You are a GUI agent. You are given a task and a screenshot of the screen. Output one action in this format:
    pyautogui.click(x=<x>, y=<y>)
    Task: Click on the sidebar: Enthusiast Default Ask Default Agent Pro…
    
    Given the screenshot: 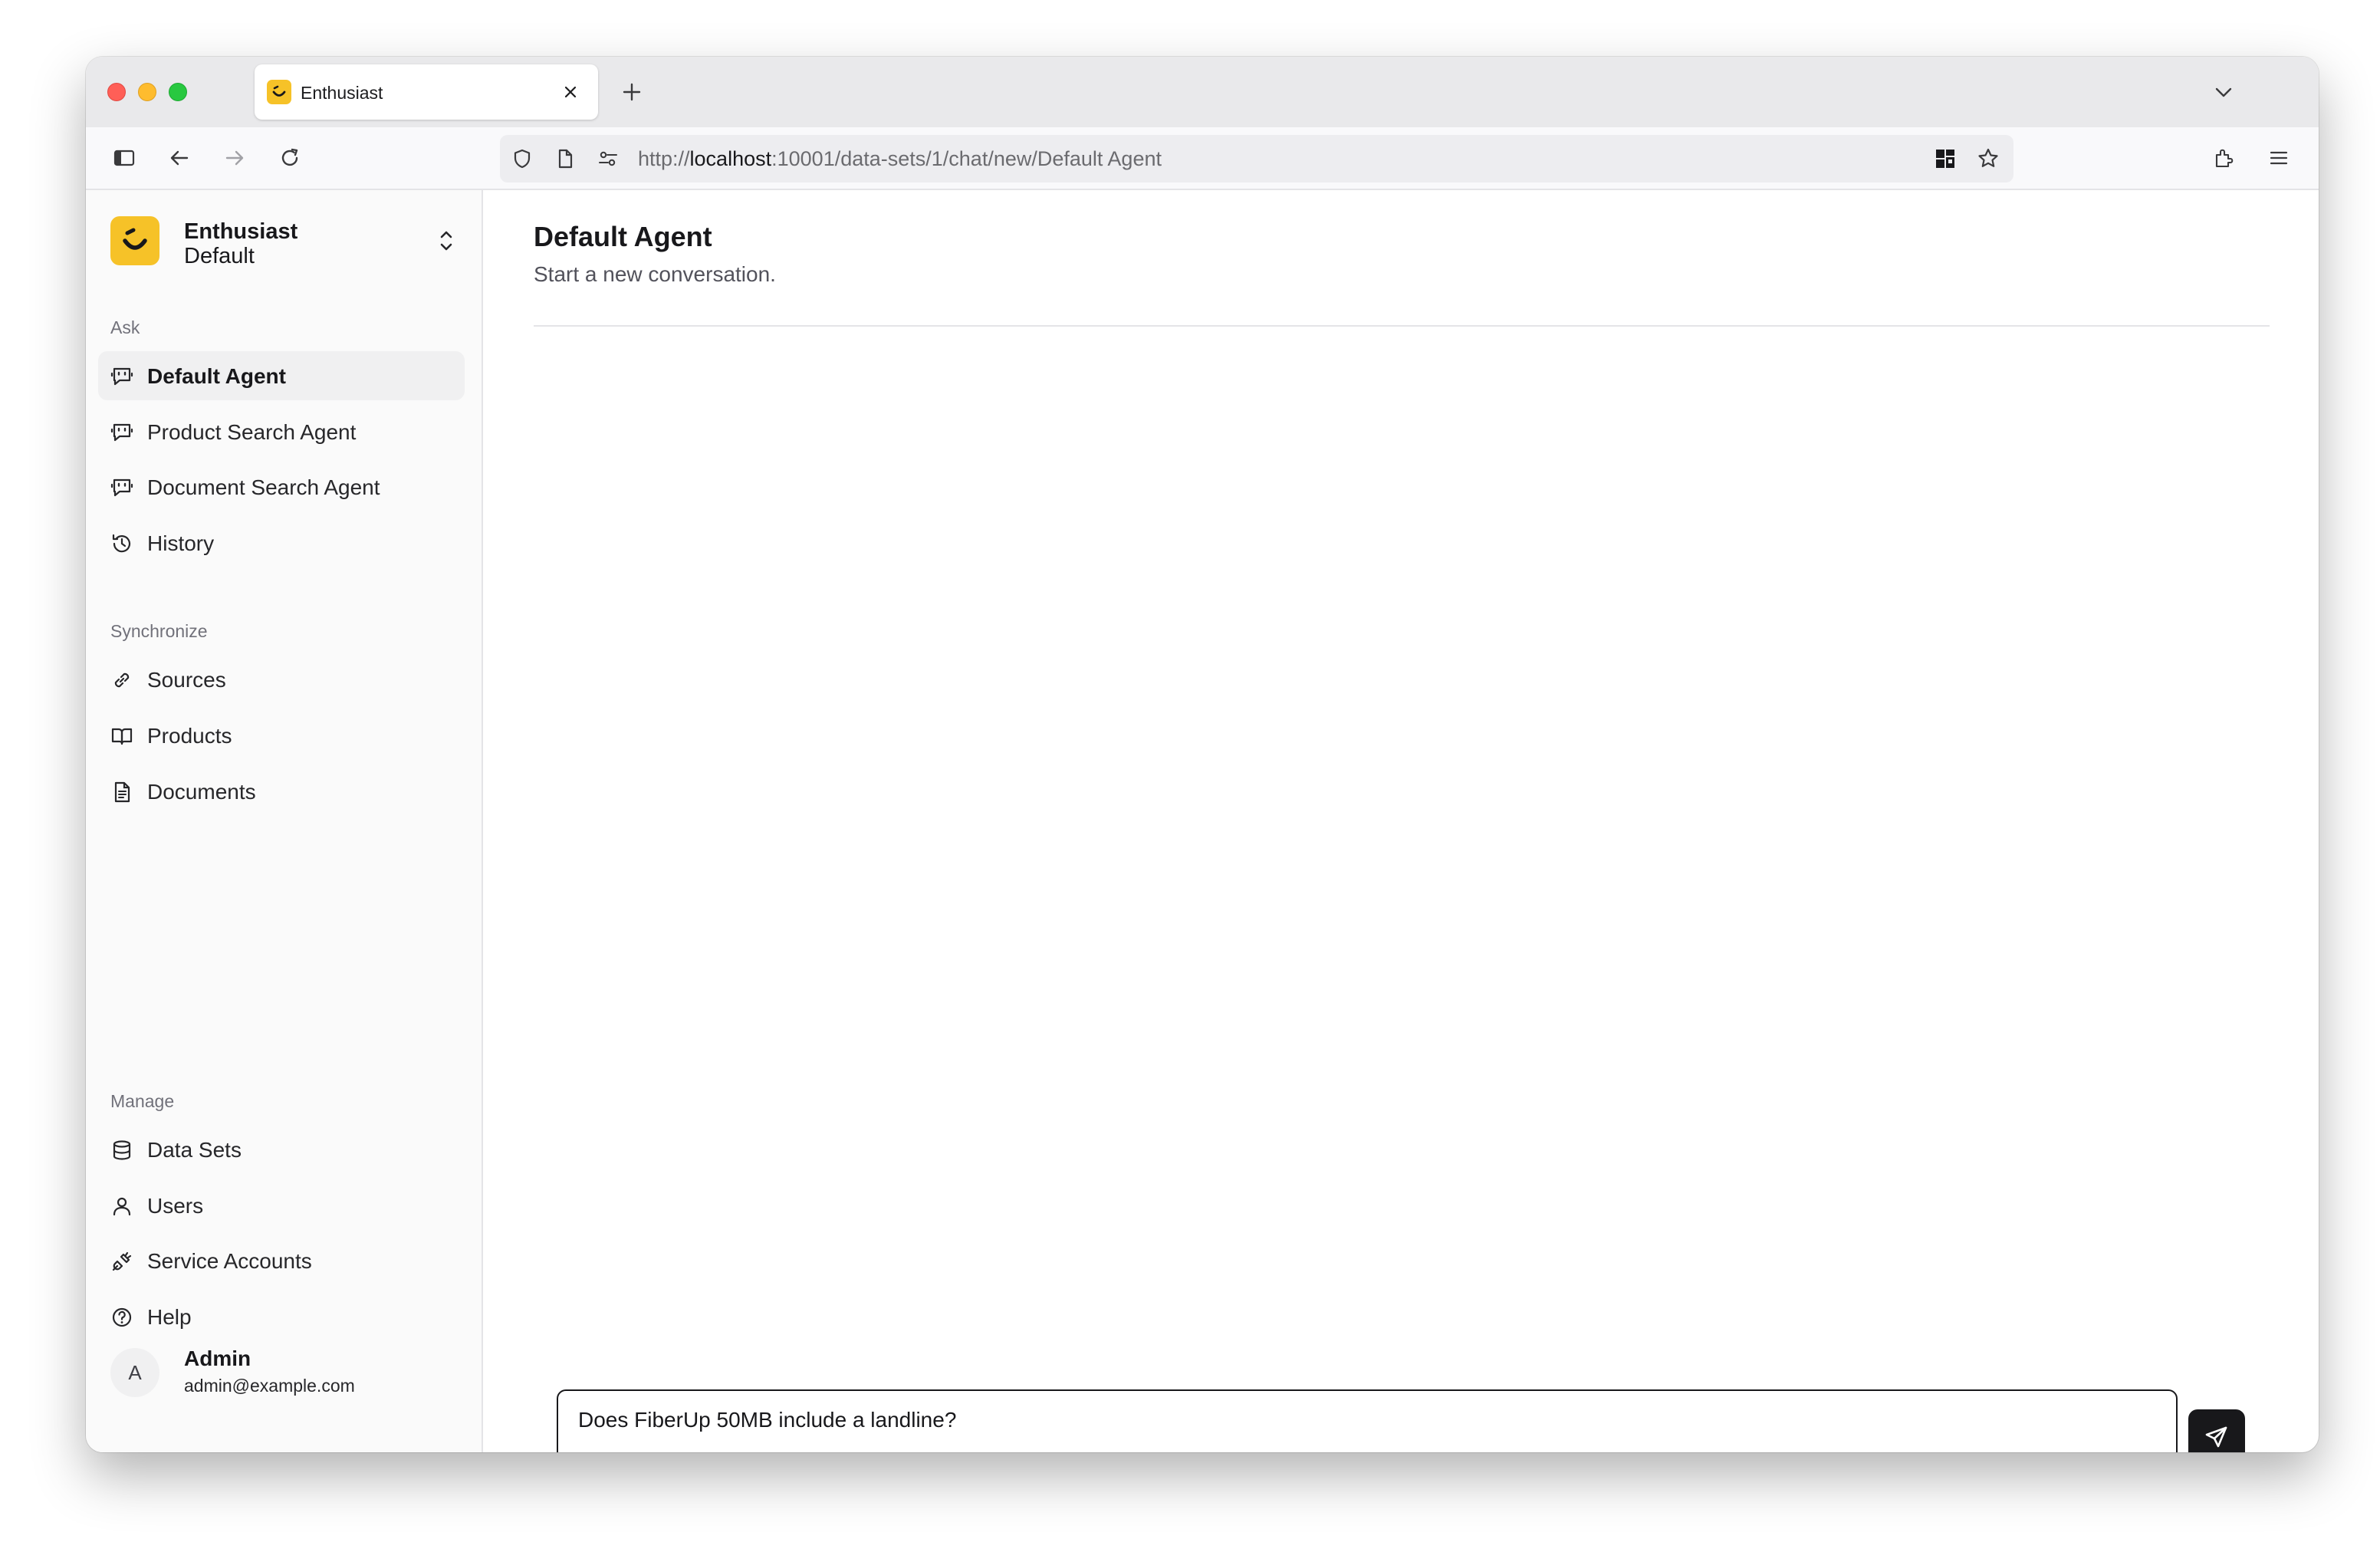 What is the action you would take?
    pyautogui.click(x=285, y=821)
    